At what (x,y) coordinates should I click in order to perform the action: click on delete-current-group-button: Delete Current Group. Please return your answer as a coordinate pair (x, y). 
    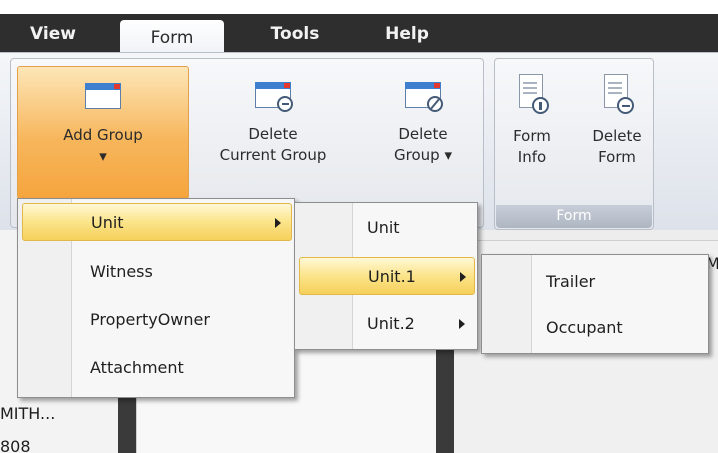
    Looking at the image, I should click on (273, 132).